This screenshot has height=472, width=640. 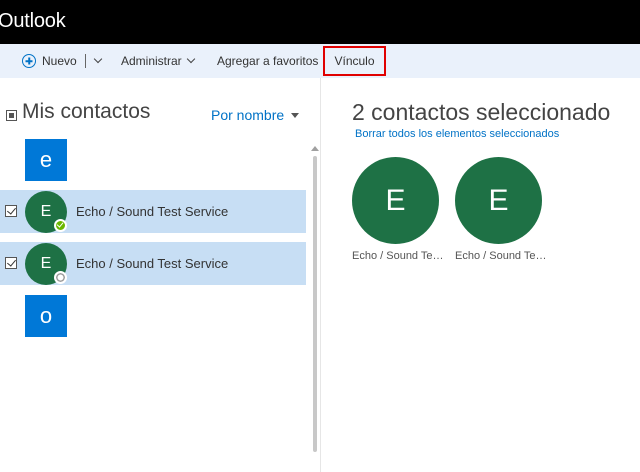 What do you see at coordinates (320, 61) in the screenshot?
I see `command-toolbar: Nuevo Administrar Agregar a favoritos` at bounding box center [320, 61].